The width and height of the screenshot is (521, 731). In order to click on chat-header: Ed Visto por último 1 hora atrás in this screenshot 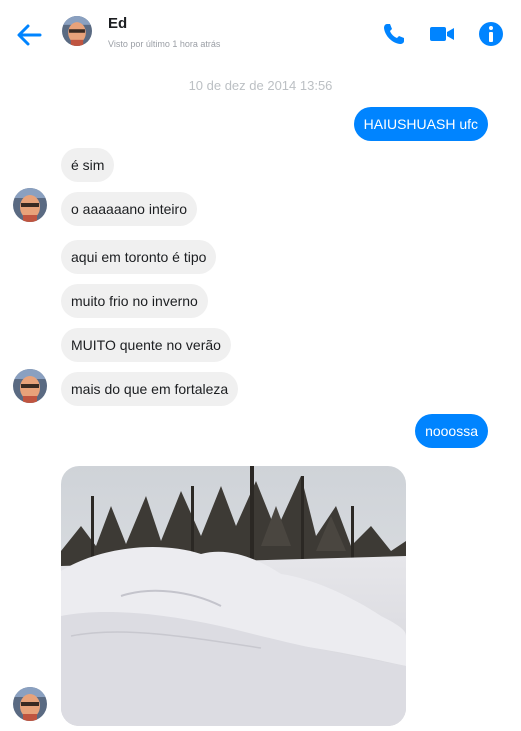, I will do `click(260, 32)`.